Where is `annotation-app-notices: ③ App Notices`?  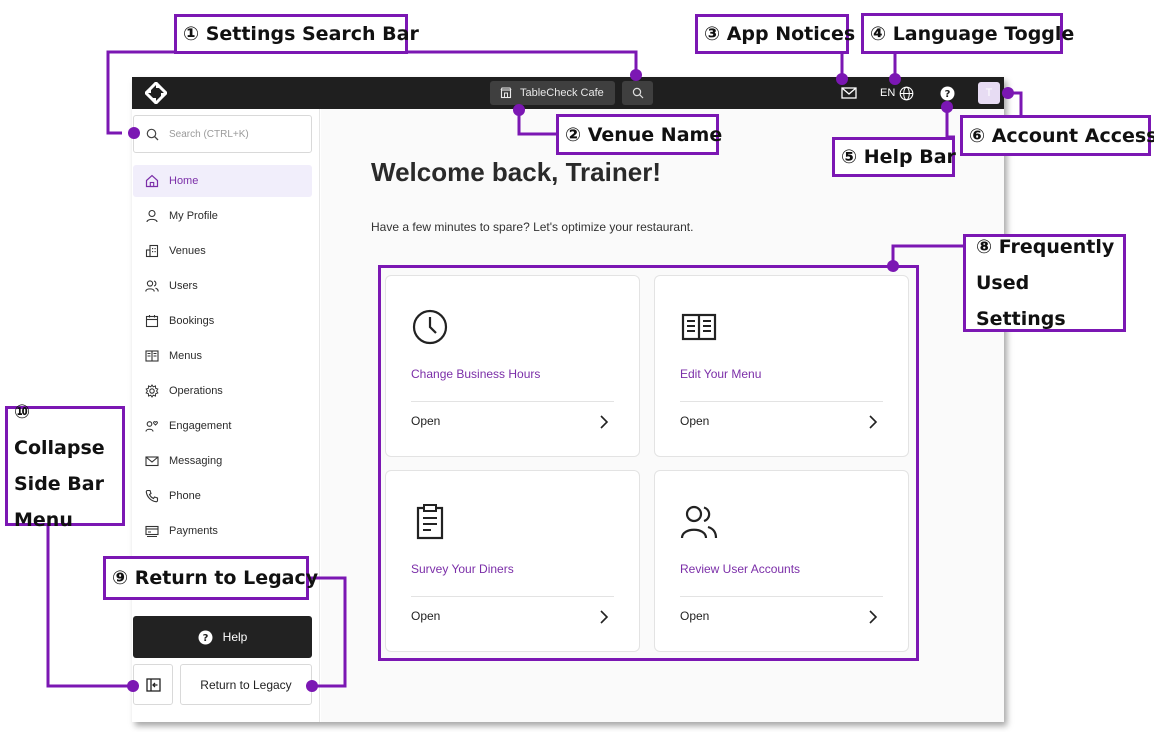
annotation-app-notices: ③ App Notices is located at coordinates (775, 34).